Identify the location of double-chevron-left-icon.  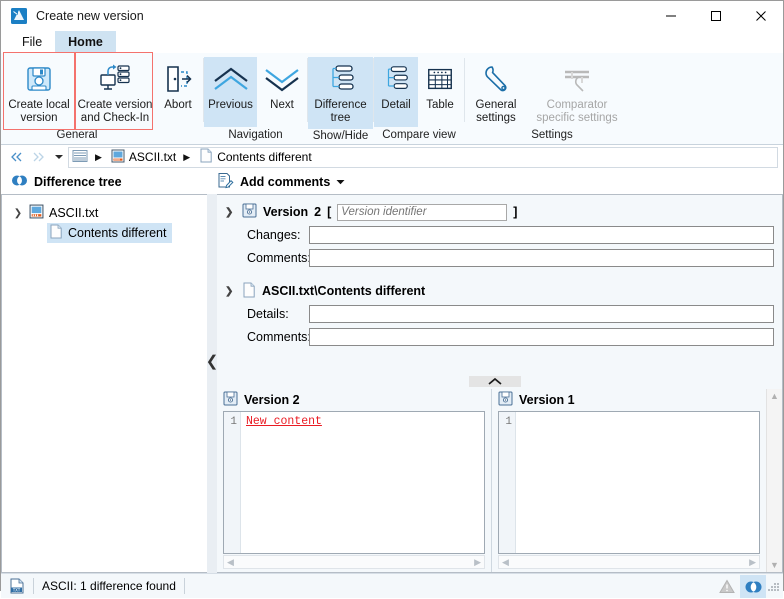
(16, 157).